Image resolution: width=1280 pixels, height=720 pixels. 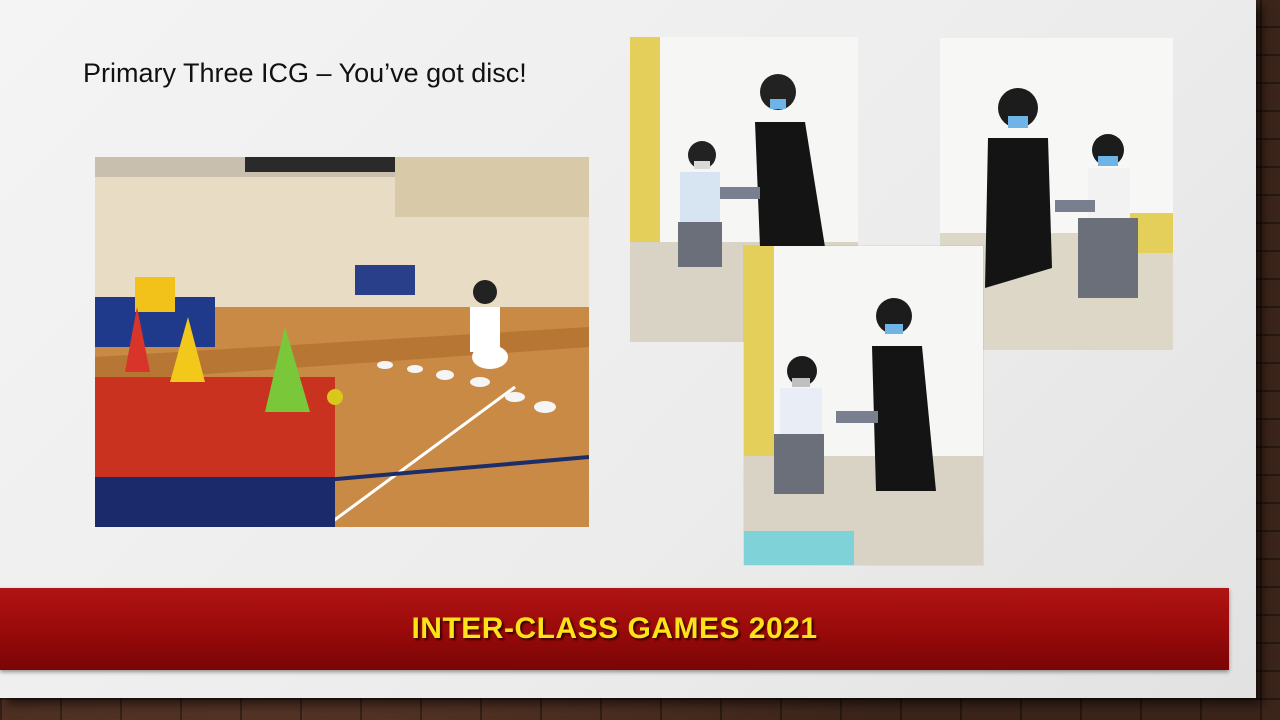 What do you see at coordinates (305, 73) in the screenshot?
I see `slide-title: Primary Three ICG – You’ve got disc!` at bounding box center [305, 73].